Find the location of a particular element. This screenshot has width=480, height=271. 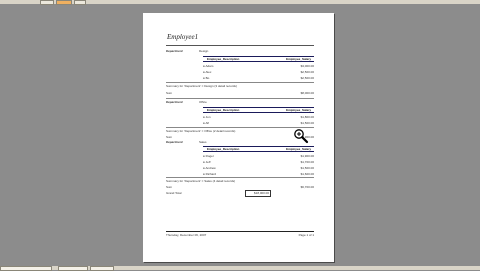

toolbar-button-active is located at coordinates (64, 2).